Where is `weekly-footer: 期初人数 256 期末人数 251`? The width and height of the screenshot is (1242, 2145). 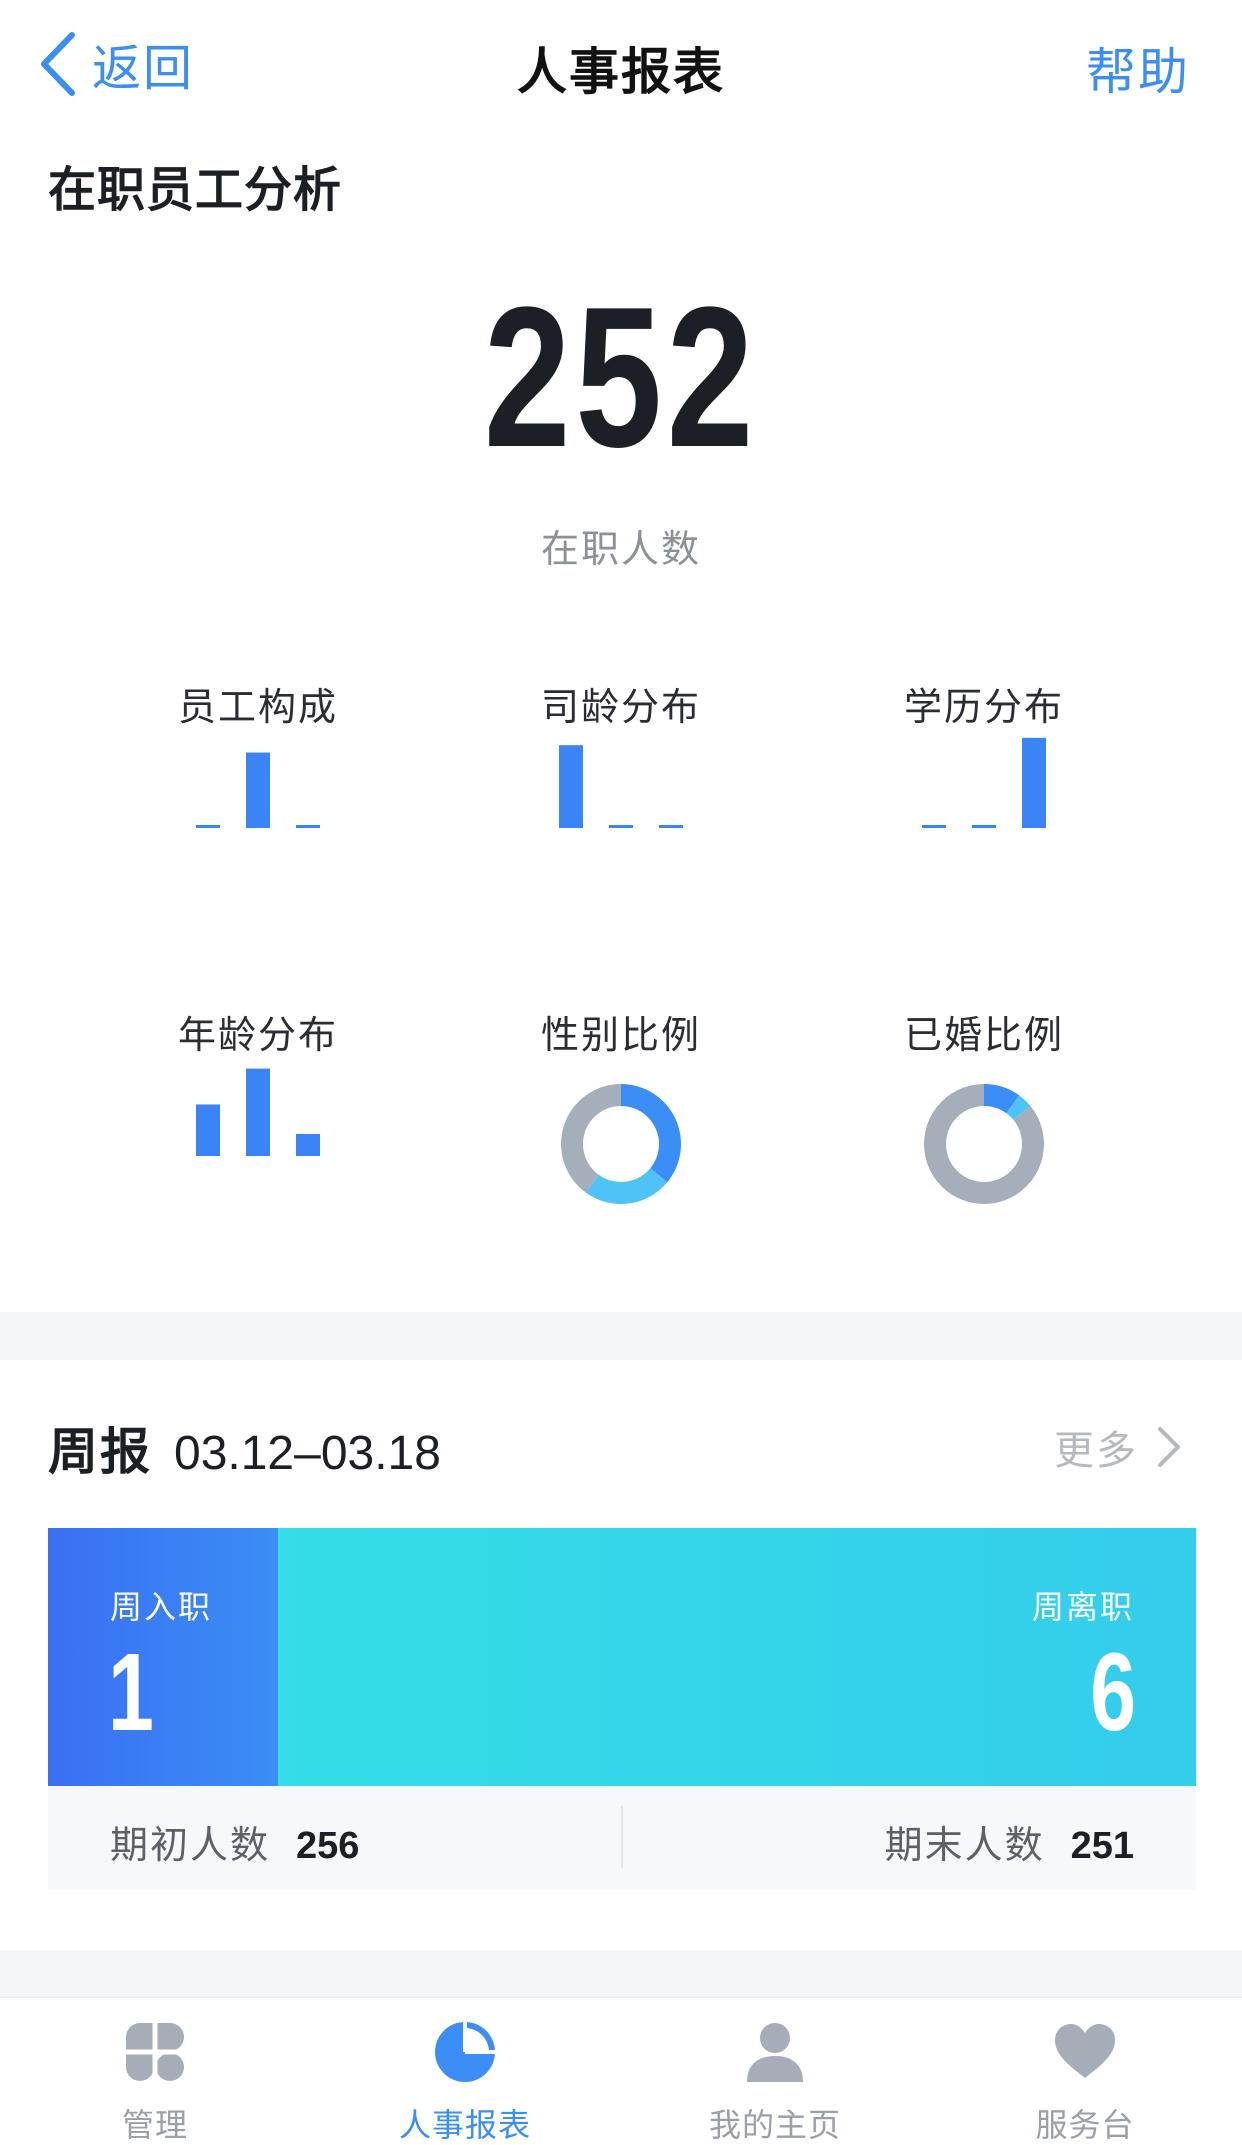 weekly-footer: 期初人数 256 期末人数 251 is located at coordinates (622, 1838).